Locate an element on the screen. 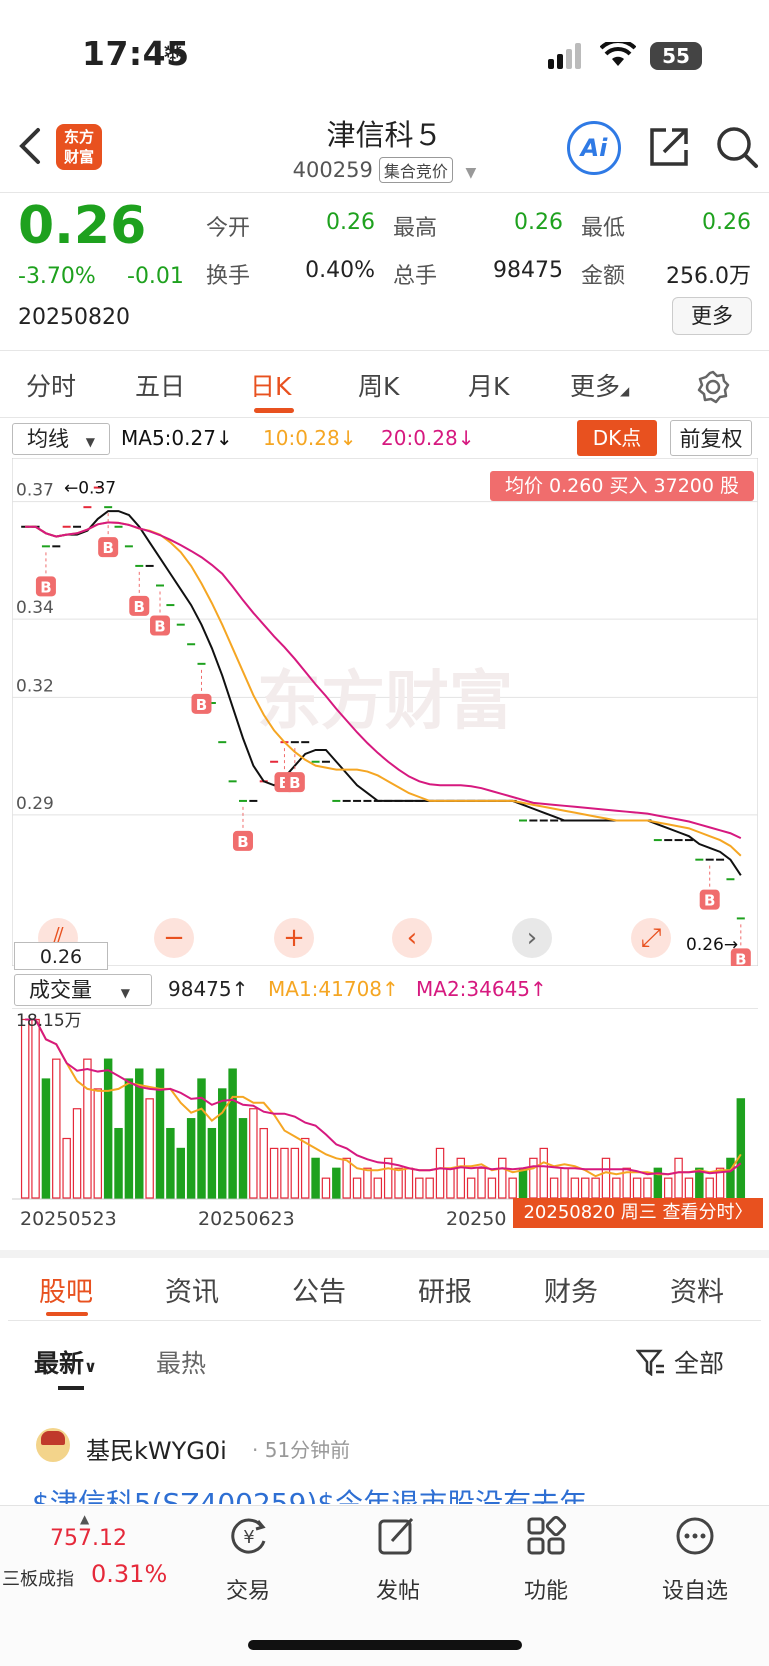 This screenshot has width=769, height=1666. fullscreen-button: ⤢ is located at coordinates (651, 938).